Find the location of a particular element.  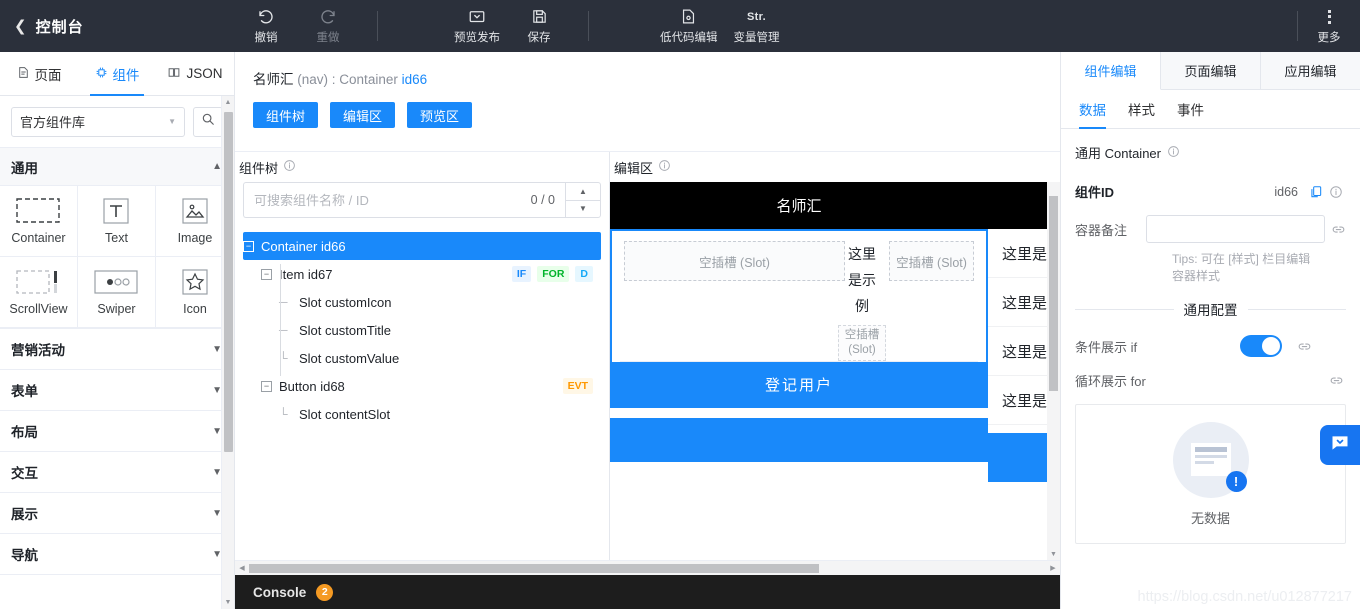

toolbar-right: 更多 is located at coordinates (1326, 26).